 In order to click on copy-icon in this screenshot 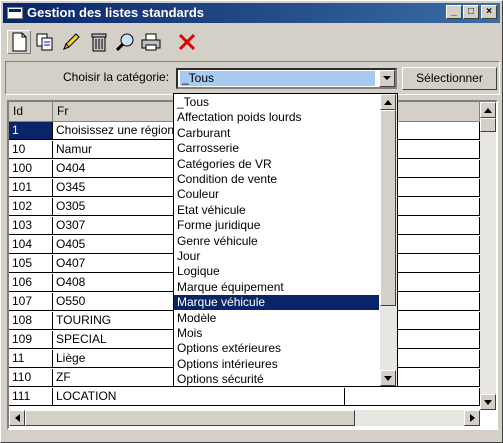, I will do `click(44, 42)`.